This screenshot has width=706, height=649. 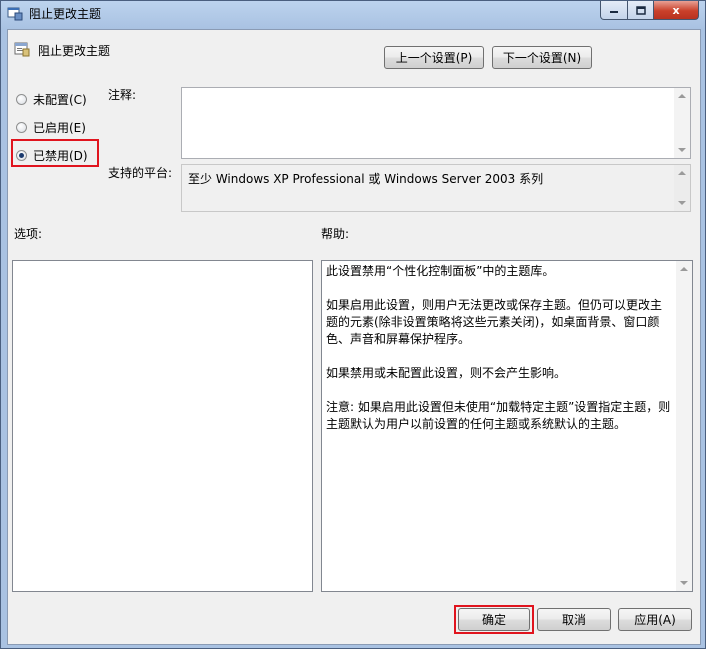 I want to click on comment-scrollbar, so click(x=682, y=123).